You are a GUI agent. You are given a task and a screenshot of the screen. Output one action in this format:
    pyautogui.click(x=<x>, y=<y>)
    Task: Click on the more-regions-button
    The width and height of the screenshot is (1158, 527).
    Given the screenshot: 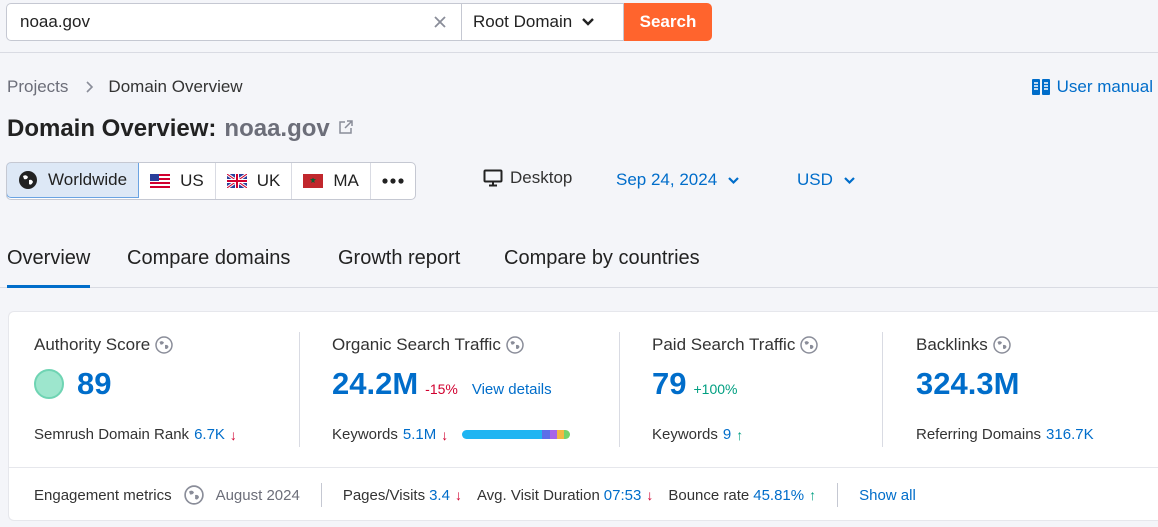 What is the action you would take?
    pyautogui.click(x=393, y=181)
    